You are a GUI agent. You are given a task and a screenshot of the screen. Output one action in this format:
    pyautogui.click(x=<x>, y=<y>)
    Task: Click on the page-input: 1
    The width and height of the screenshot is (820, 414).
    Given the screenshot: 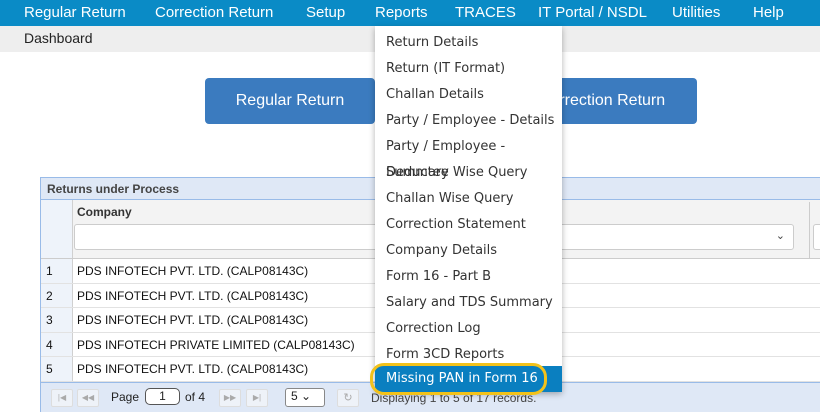 What is the action you would take?
    pyautogui.click(x=162, y=396)
    